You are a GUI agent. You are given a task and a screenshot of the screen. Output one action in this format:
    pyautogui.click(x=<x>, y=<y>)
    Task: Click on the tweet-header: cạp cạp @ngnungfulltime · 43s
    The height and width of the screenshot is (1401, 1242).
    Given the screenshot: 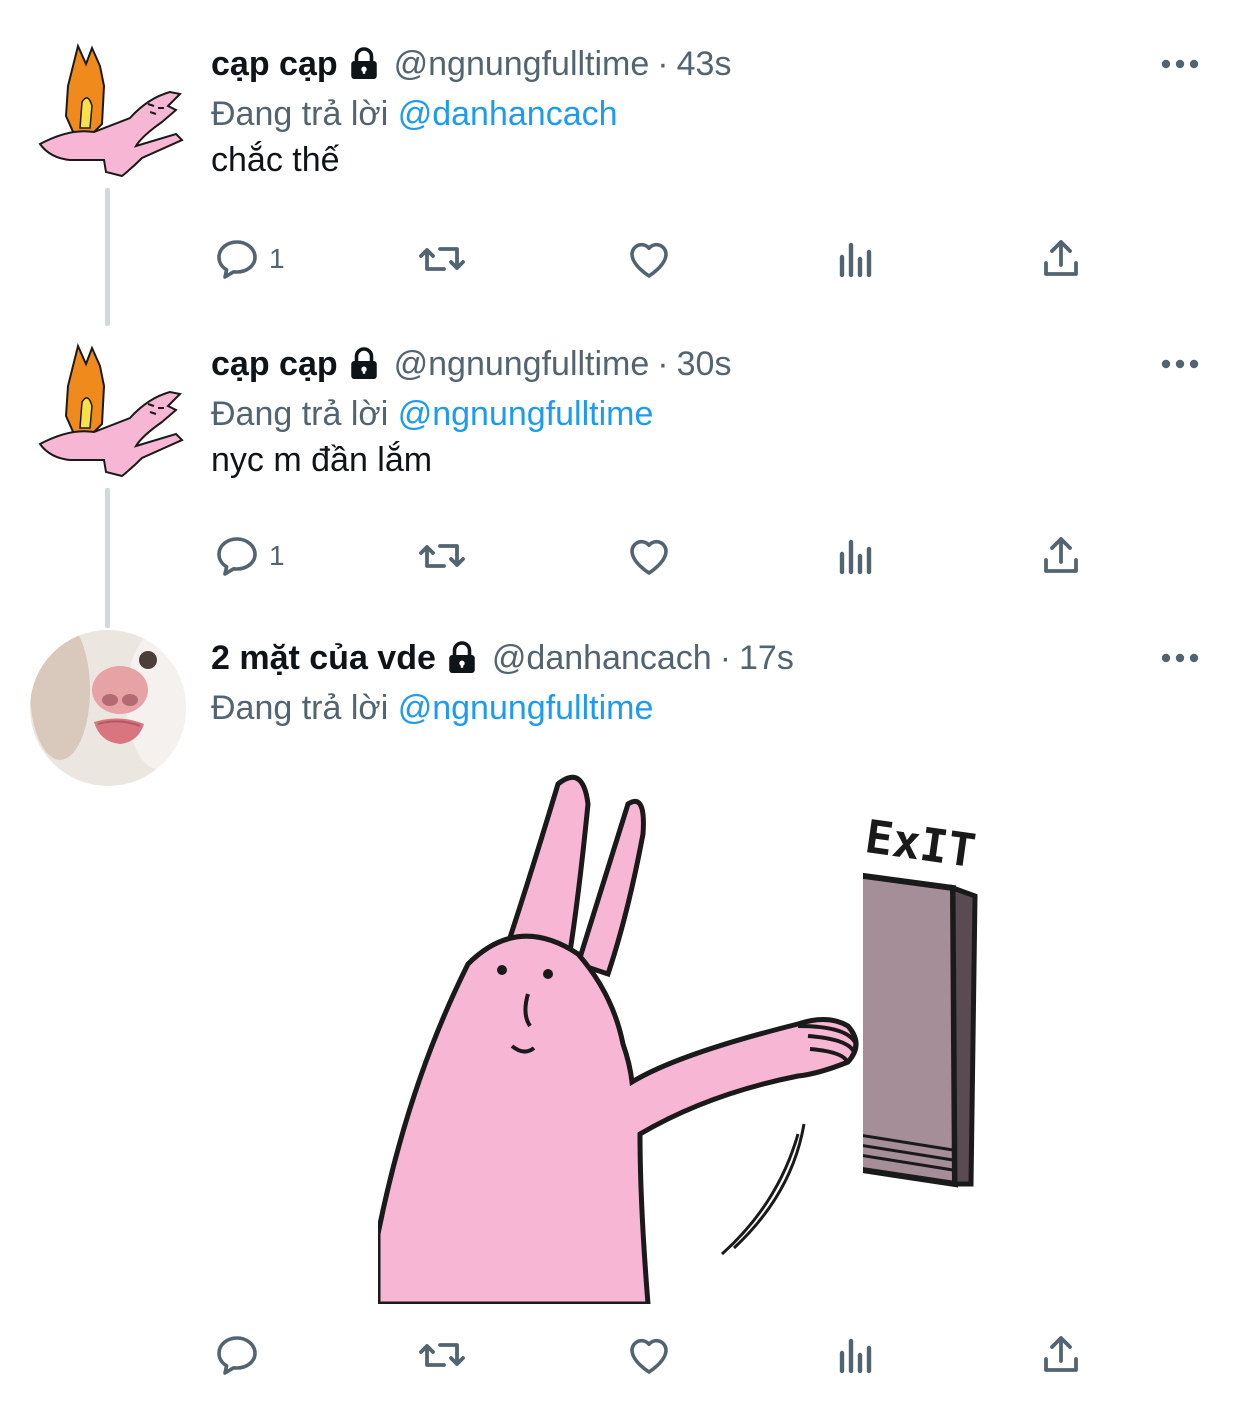 What is the action you would take?
    pyautogui.click(x=471, y=64)
    